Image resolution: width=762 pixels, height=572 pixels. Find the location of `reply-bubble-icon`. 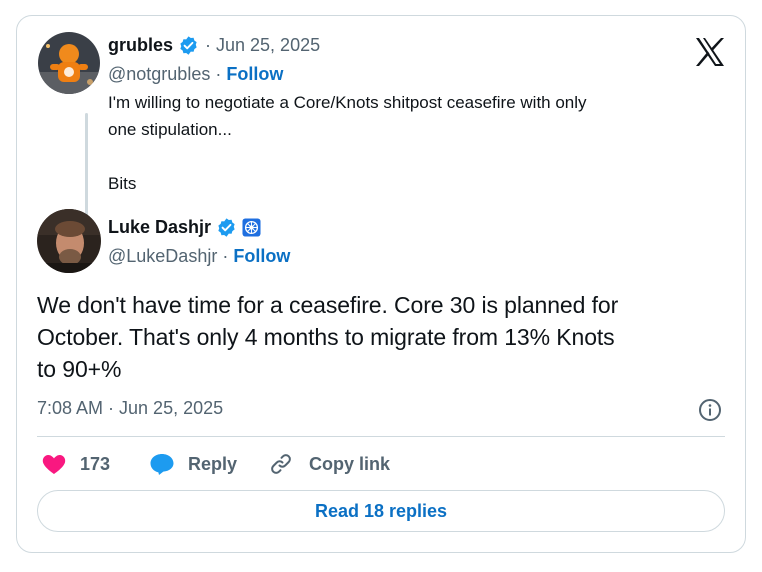

reply-bubble-icon is located at coordinates (162, 464).